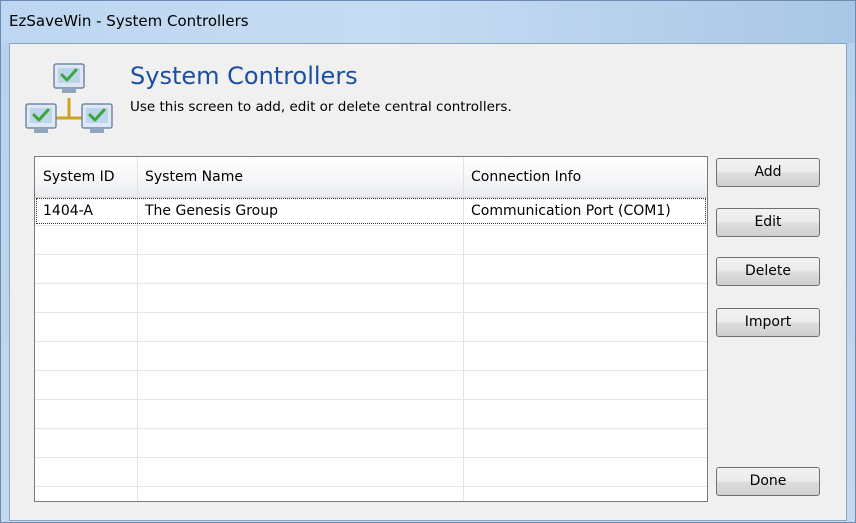  Describe the element at coordinates (768, 172) in the screenshot. I see `add-button: Add` at that location.